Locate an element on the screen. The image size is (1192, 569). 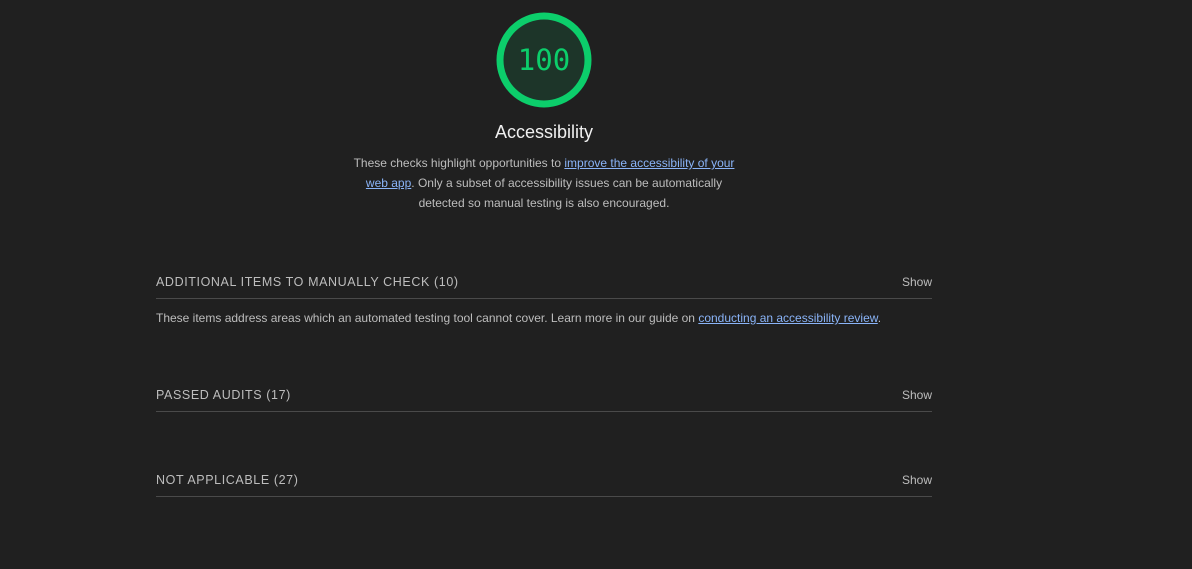
group-header-not-applicable: NOT APPLICABLE (27) Show is located at coordinates (544, 478).